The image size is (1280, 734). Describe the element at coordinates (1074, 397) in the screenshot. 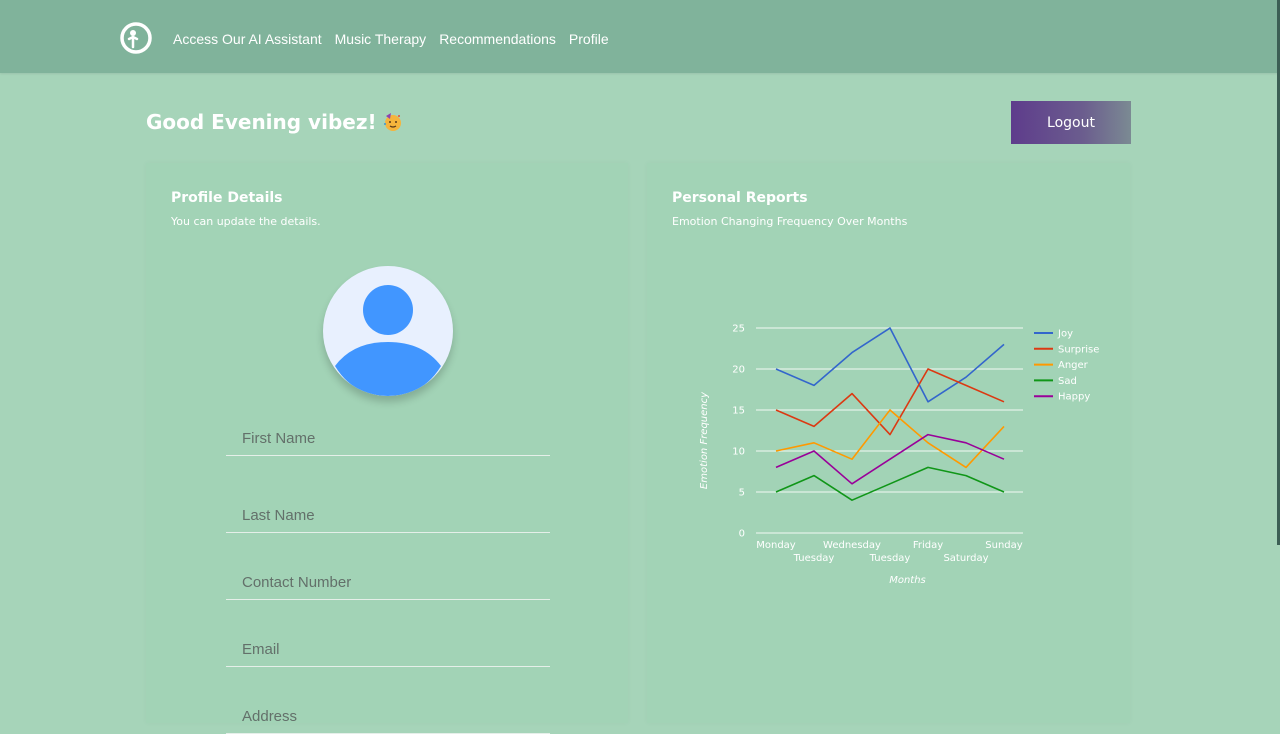

I see `legend-label: Happy` at that location.